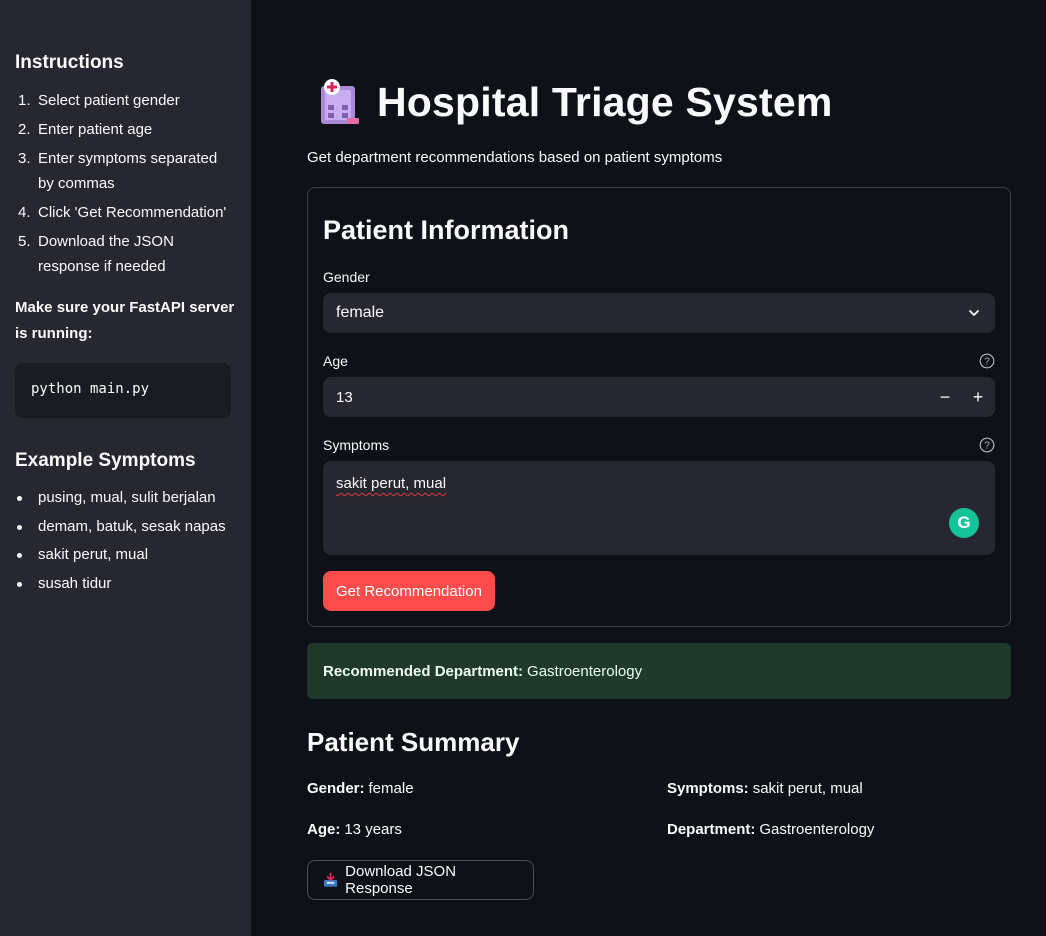  What do you see at coordinates (344, 397) in the screenshot?
I see `age-value: 13` at bounding box center [344, 397].